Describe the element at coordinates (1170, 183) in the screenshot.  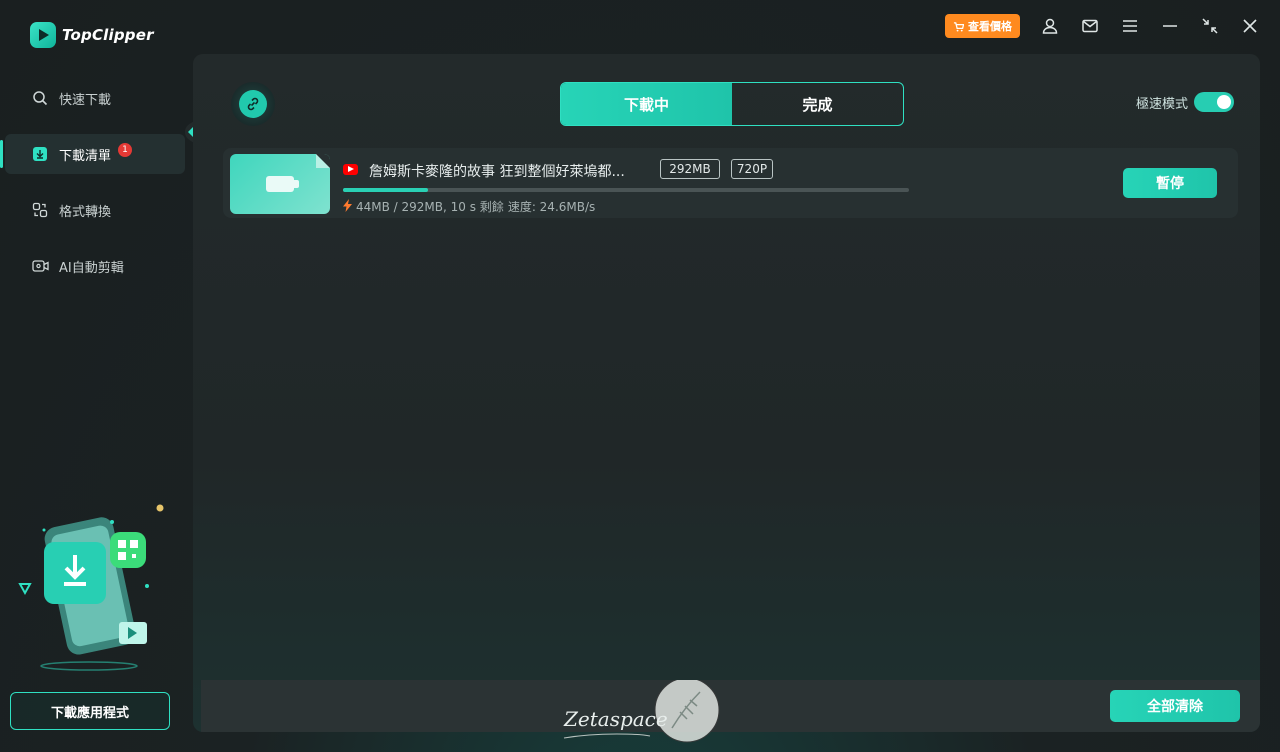
I see `pause-button: 暫停` at that location.